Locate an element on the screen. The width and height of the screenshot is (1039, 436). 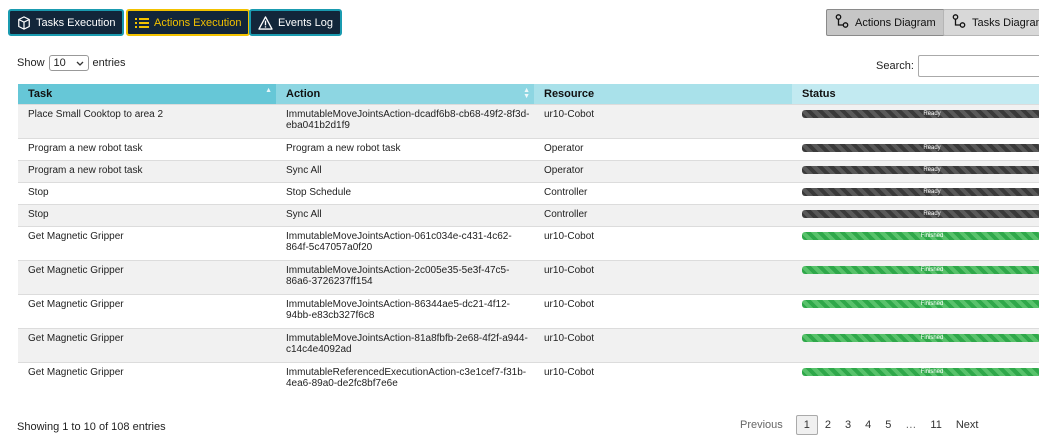
tasks-execution-button: Tasks Execution is located at coordinates (66, 22).